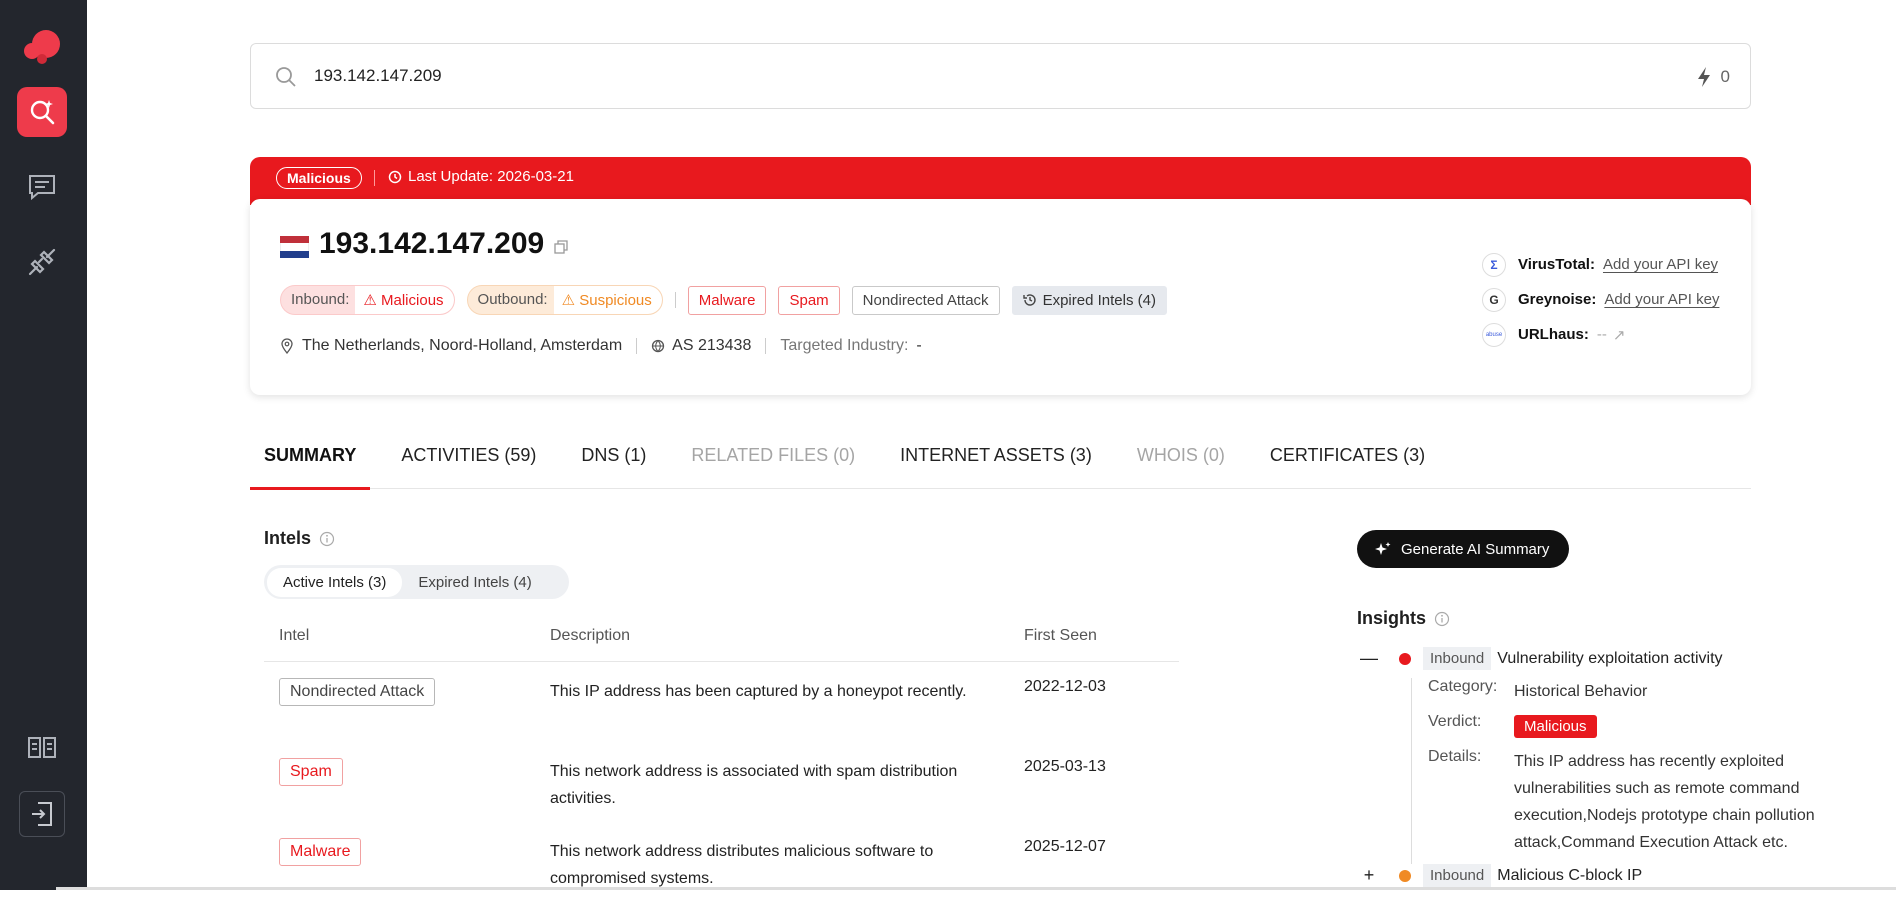  What do you see at coordinates (287, 346) in the screenshot?
I see `location-pin-icon` at bounding box center [287, 346].